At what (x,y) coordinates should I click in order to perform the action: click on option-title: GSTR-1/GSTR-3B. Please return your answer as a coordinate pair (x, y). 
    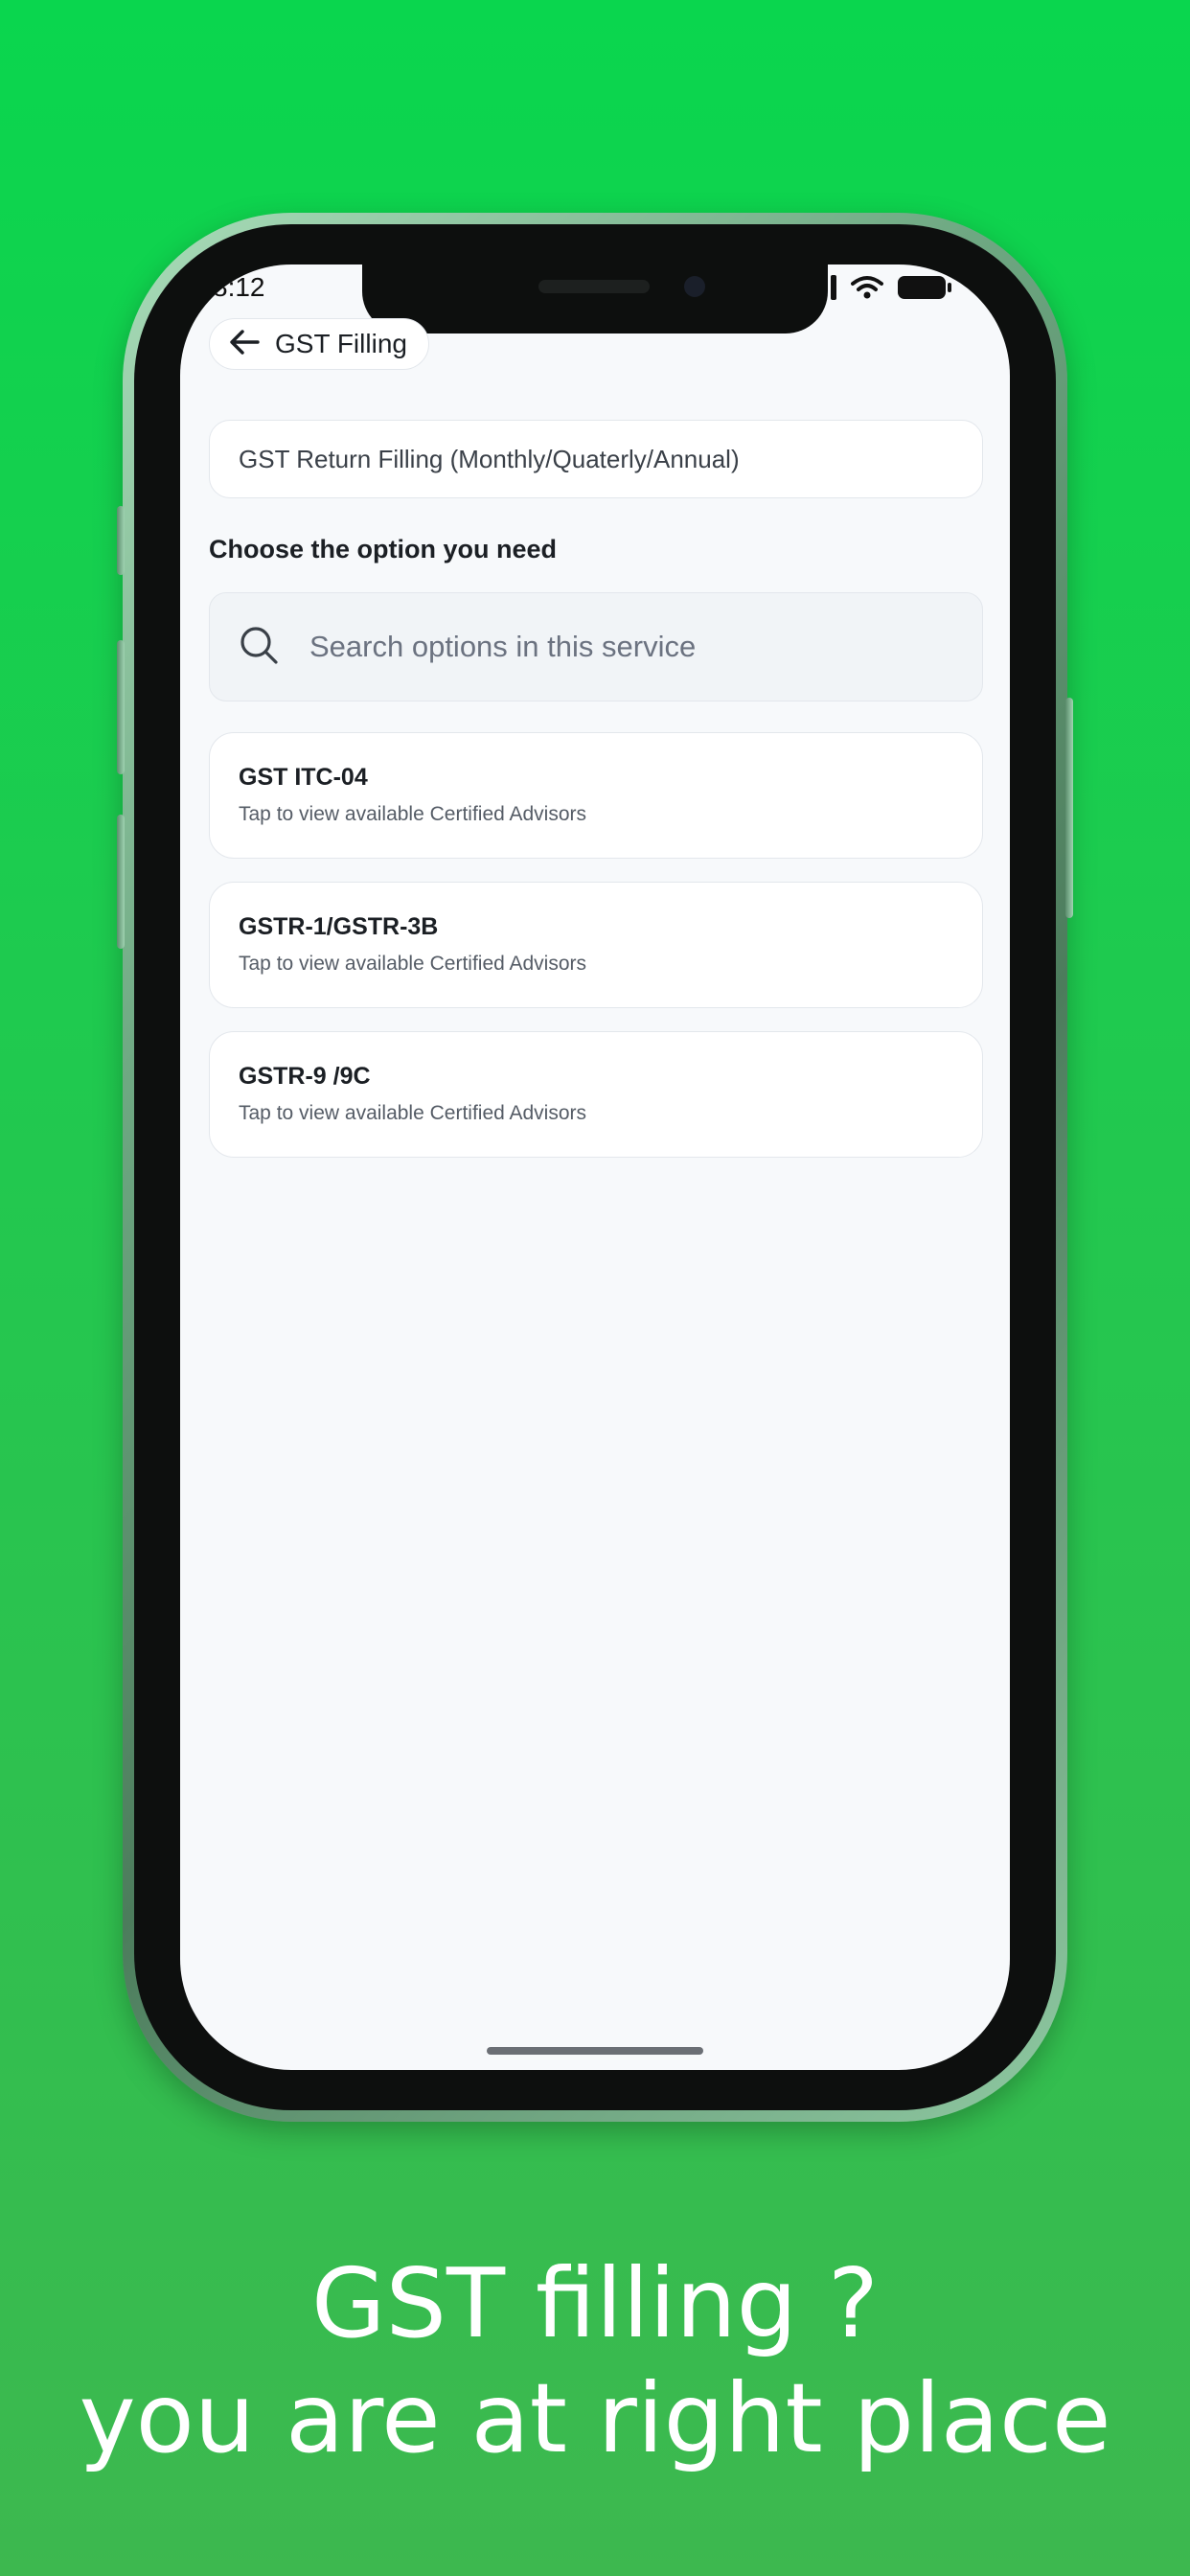
    Looking at the image, I should click on (339, 926).